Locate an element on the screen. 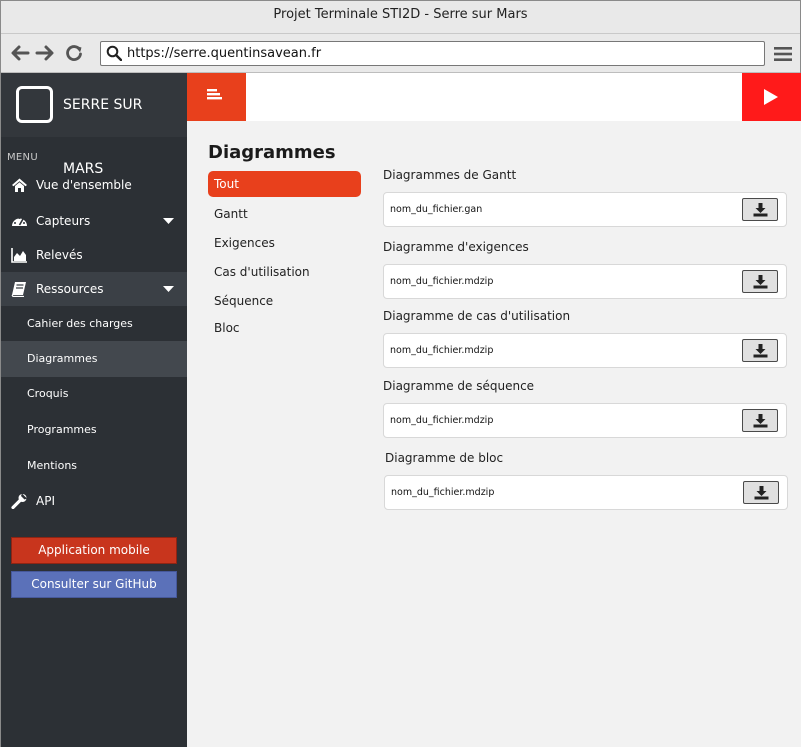 This screenshot has height=747, width=801. area-chart-icon is located at coordinates (19, 255).